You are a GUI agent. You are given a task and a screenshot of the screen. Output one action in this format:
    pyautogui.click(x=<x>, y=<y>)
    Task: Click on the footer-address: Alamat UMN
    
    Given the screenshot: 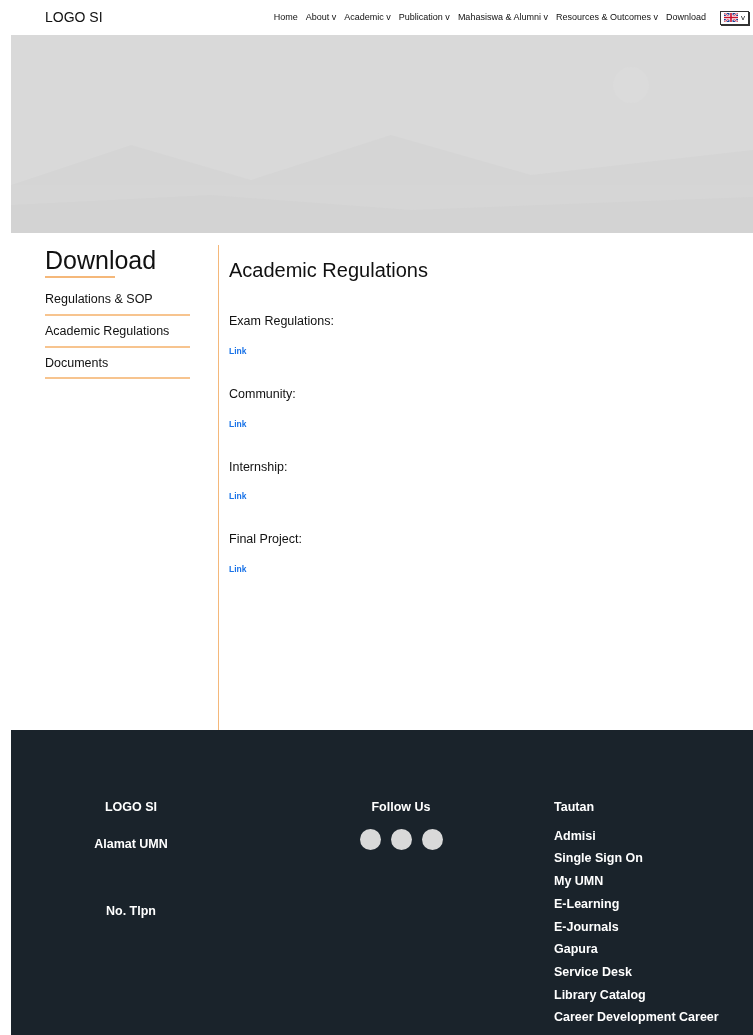 What is the action you would take?
    pyautogui.click(x=131, y=844)
    